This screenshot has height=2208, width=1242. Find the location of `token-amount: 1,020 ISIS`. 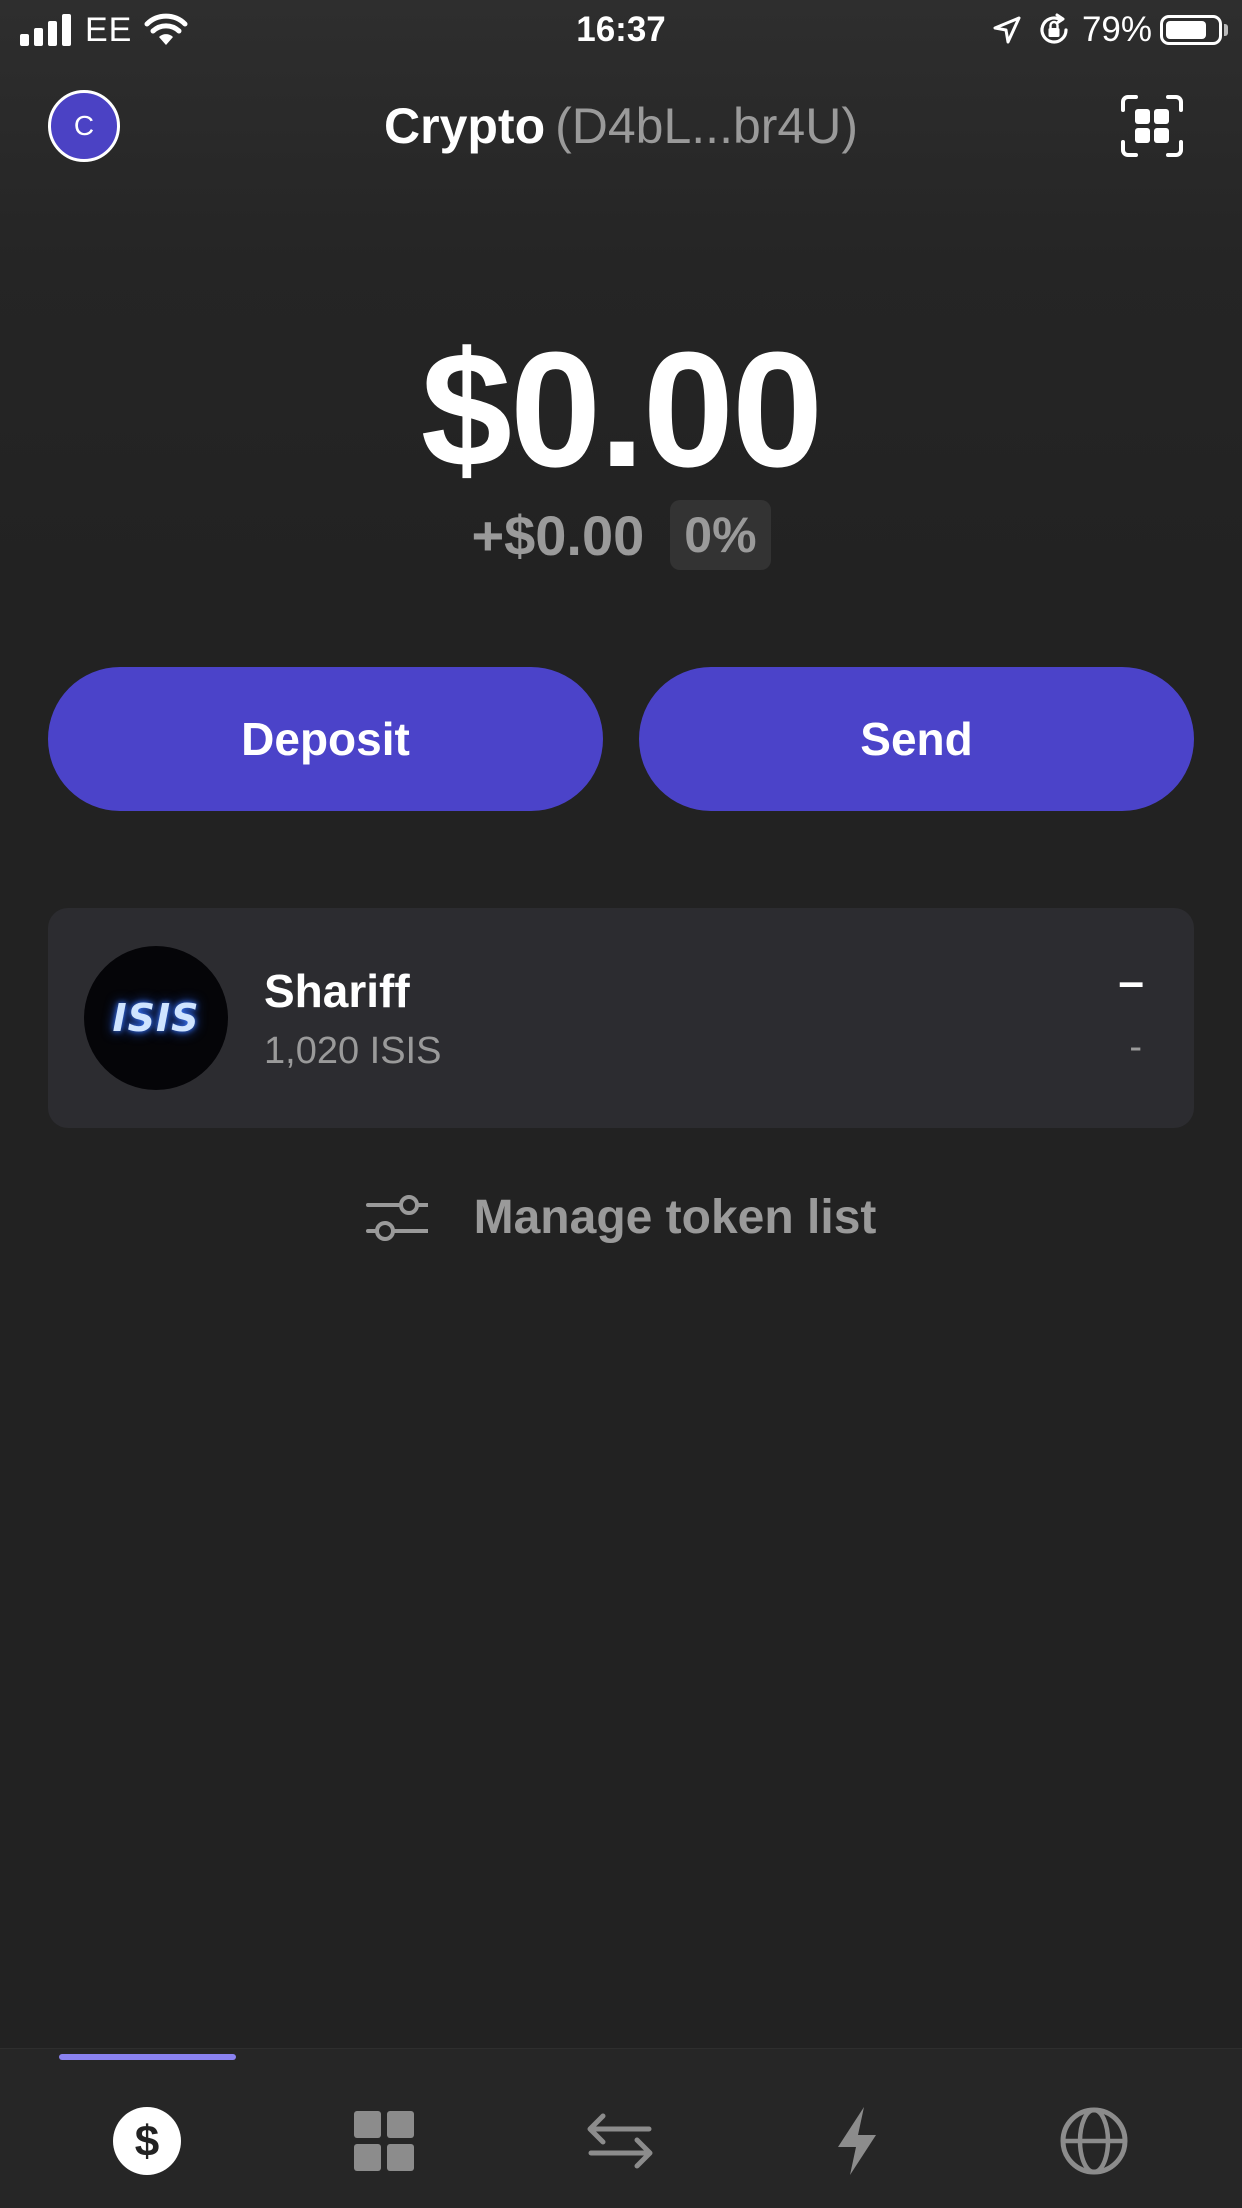

token-amount: 1,020 ISIS is located at coordinates (353, 1051).